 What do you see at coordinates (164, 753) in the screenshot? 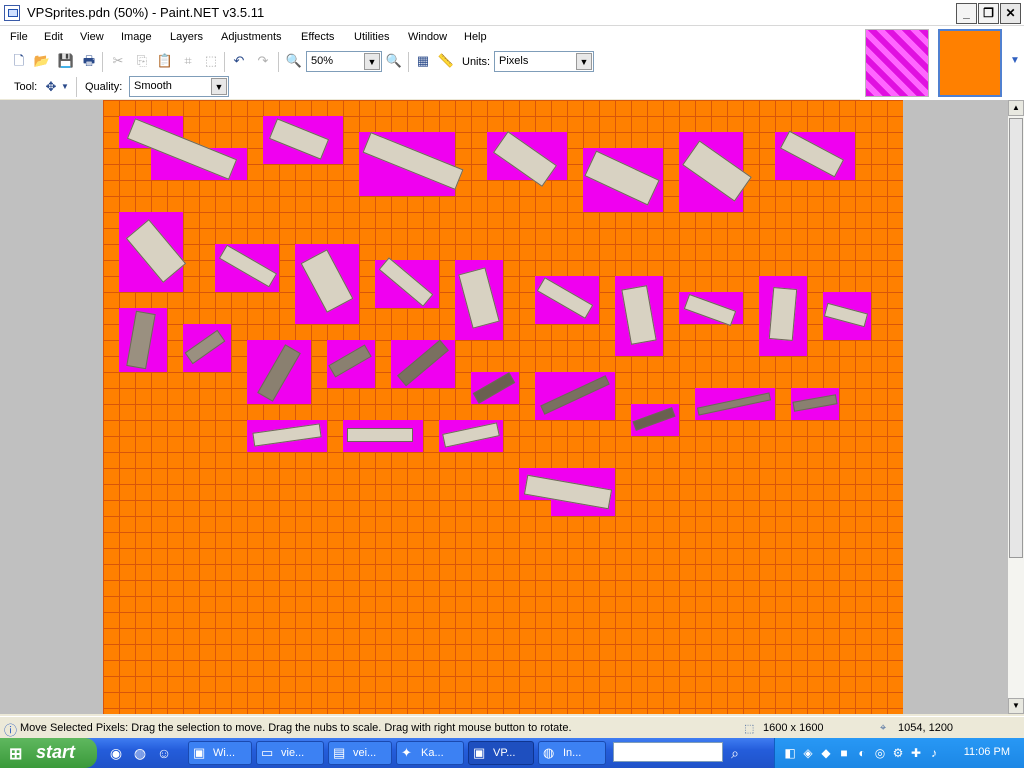
I see `messenger-icon: ☺` at bounding box center [164, 753].